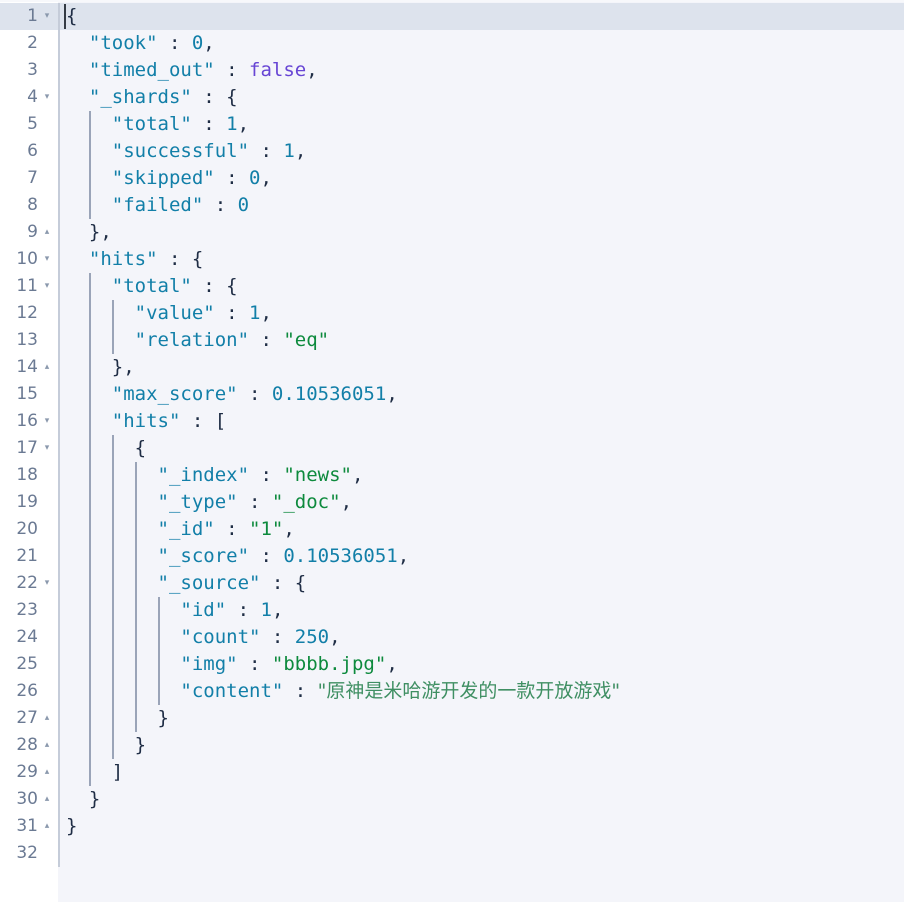 This screenshot has width=904, height=902. What do you see at coordinates (452, 70) in the screenshot?
I see `code-line: 3 "timed_out" : false,` at bounding box center [452, 70].